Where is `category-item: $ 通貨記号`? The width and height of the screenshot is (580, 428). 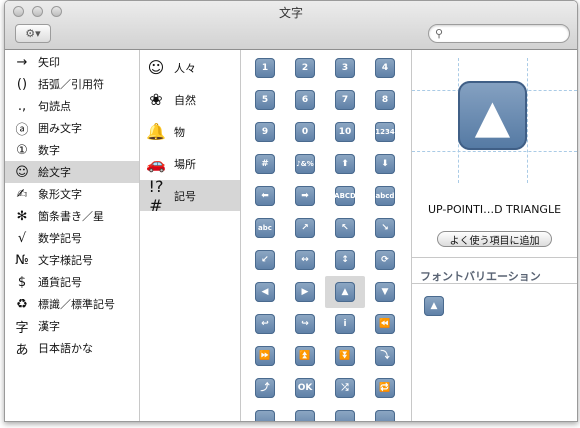 category-item: $ 通貨記号 is located at coordinates (72, 282).